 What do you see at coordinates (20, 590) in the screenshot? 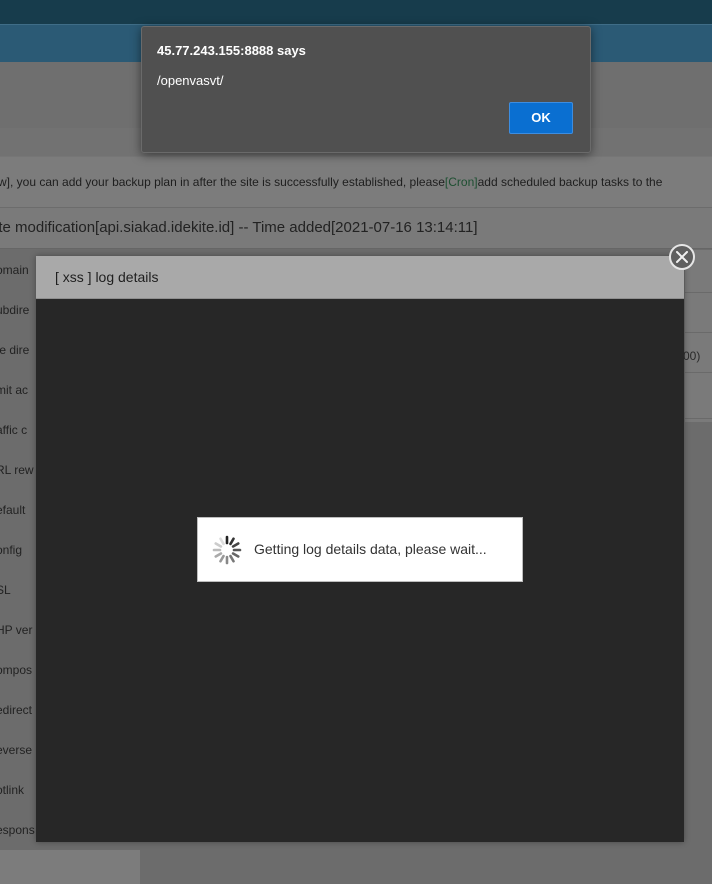
I see `menu-item-ssl: SL` at bounding box center [20, 590].